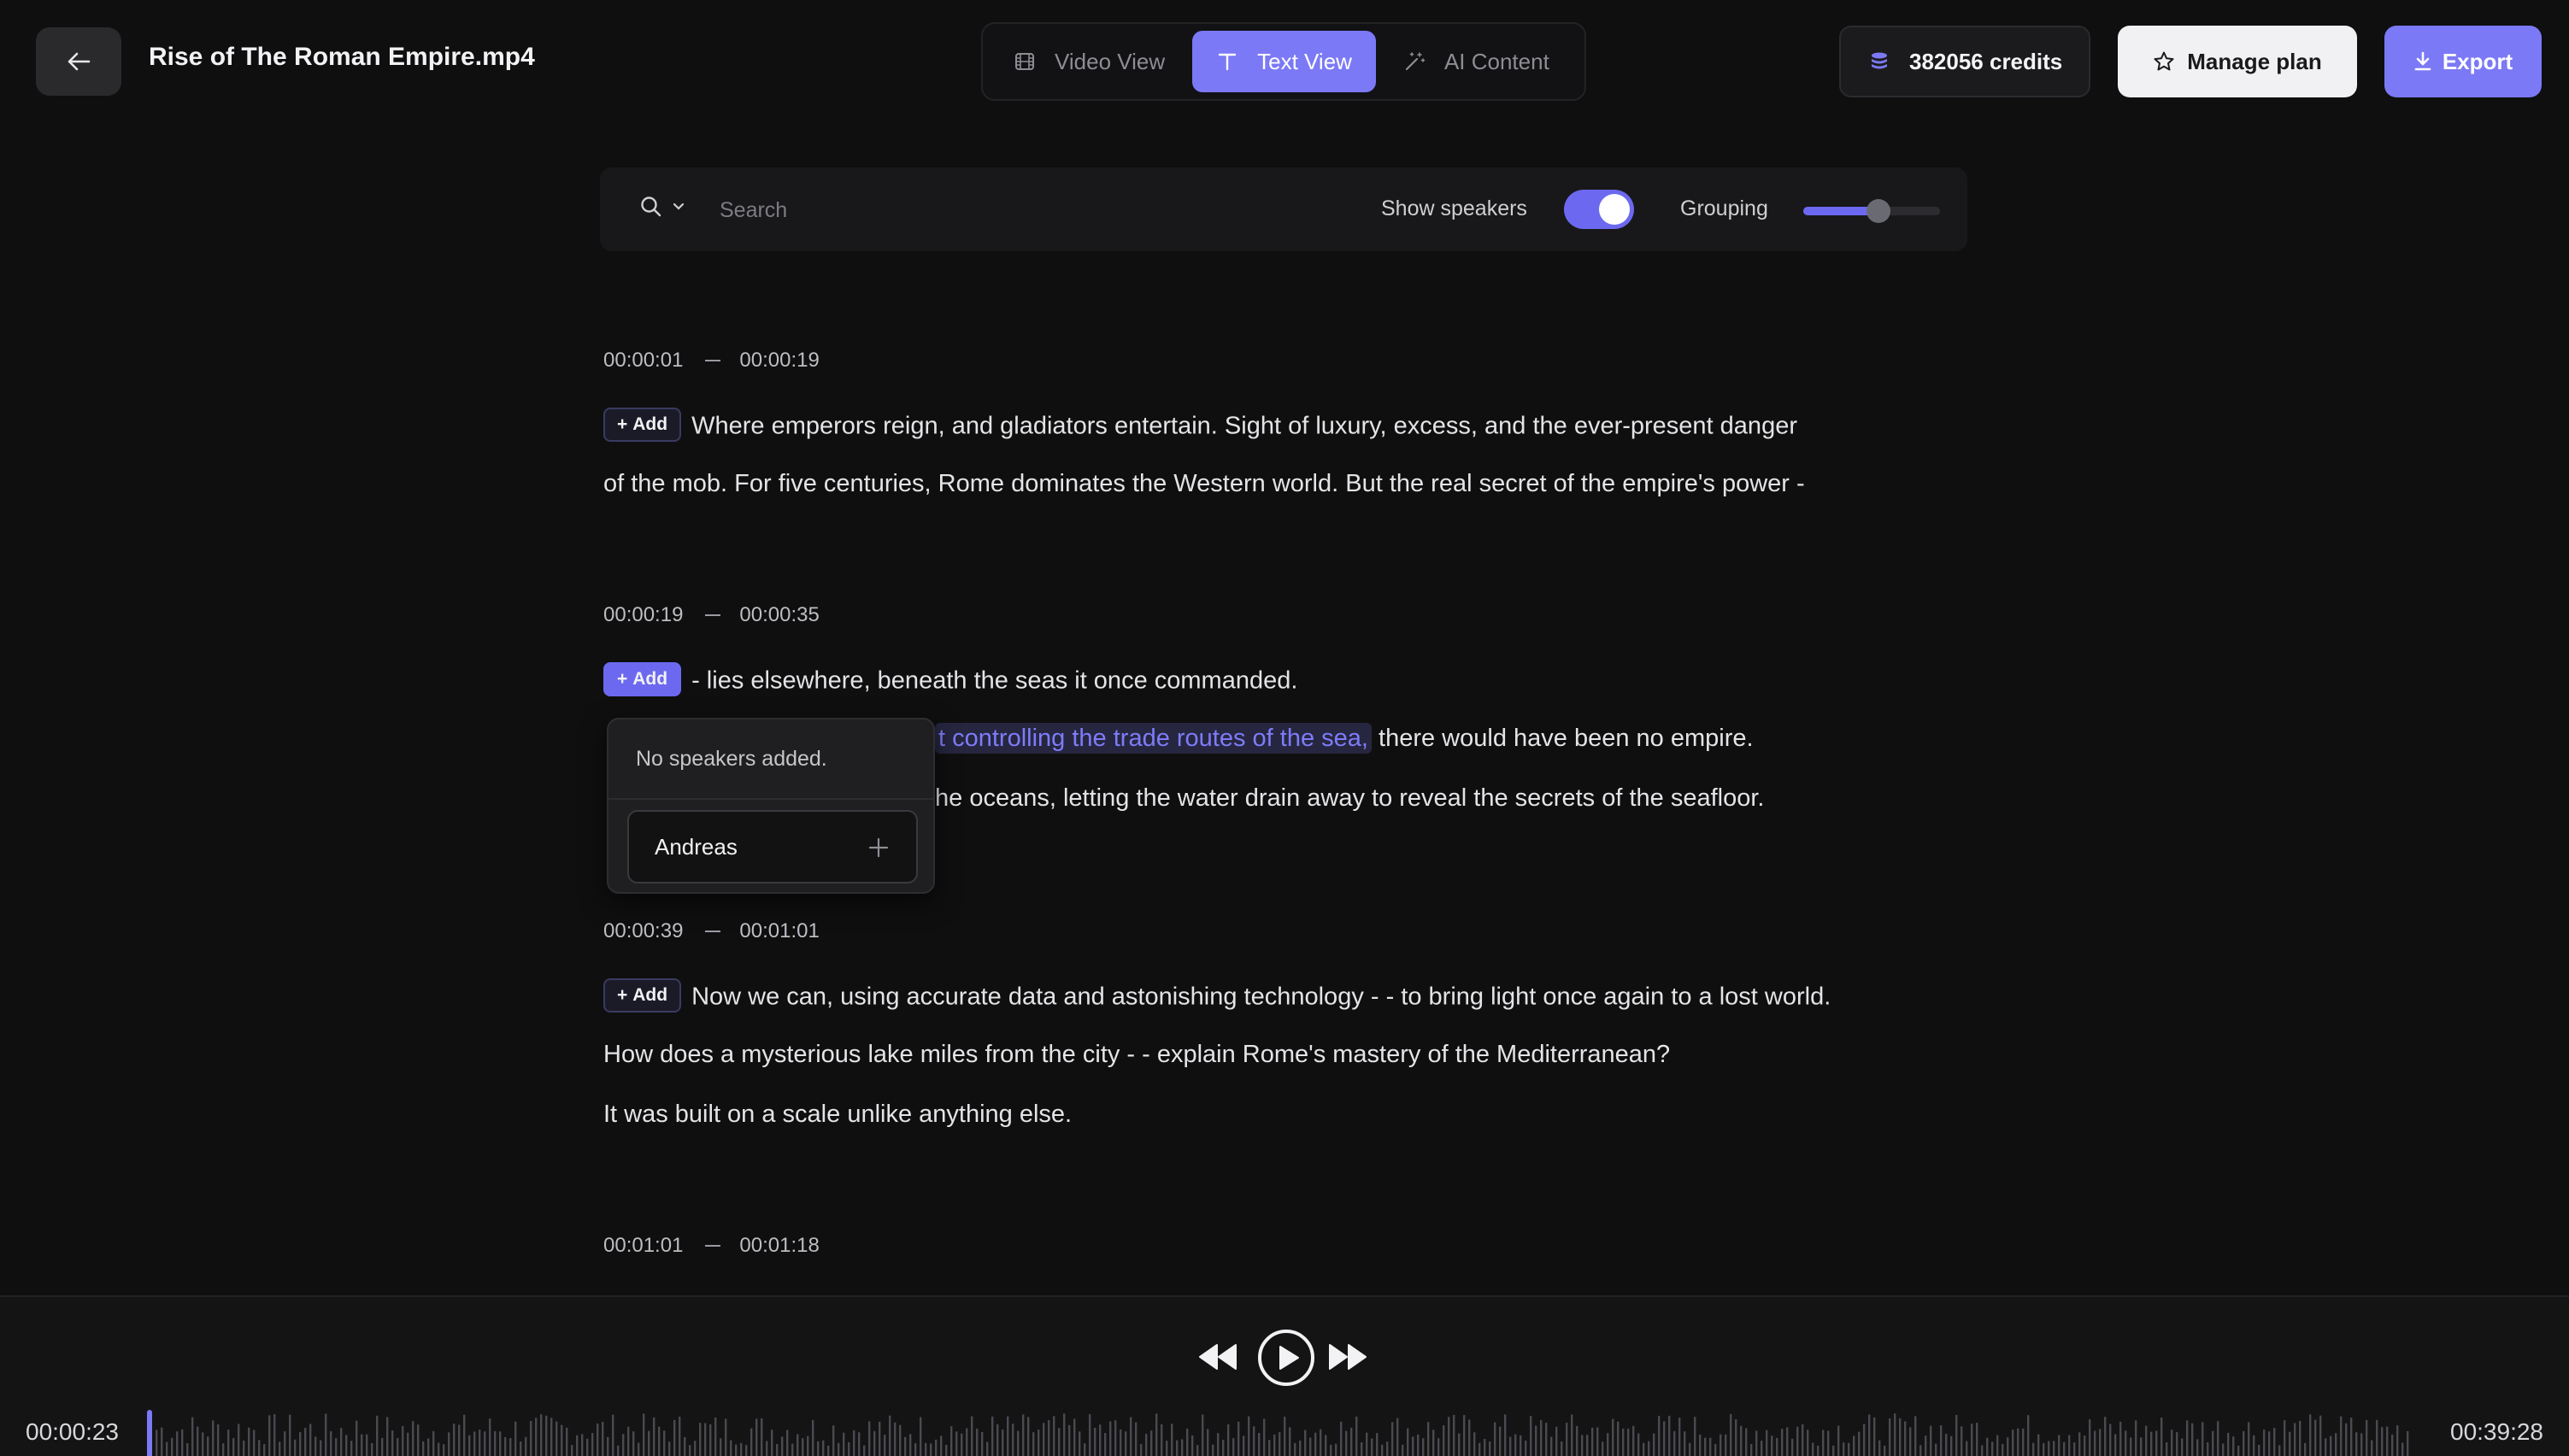 The height and width of the screenshot is (1456, 2569). I want to click on audio-waveform, so click(1279, 1433).